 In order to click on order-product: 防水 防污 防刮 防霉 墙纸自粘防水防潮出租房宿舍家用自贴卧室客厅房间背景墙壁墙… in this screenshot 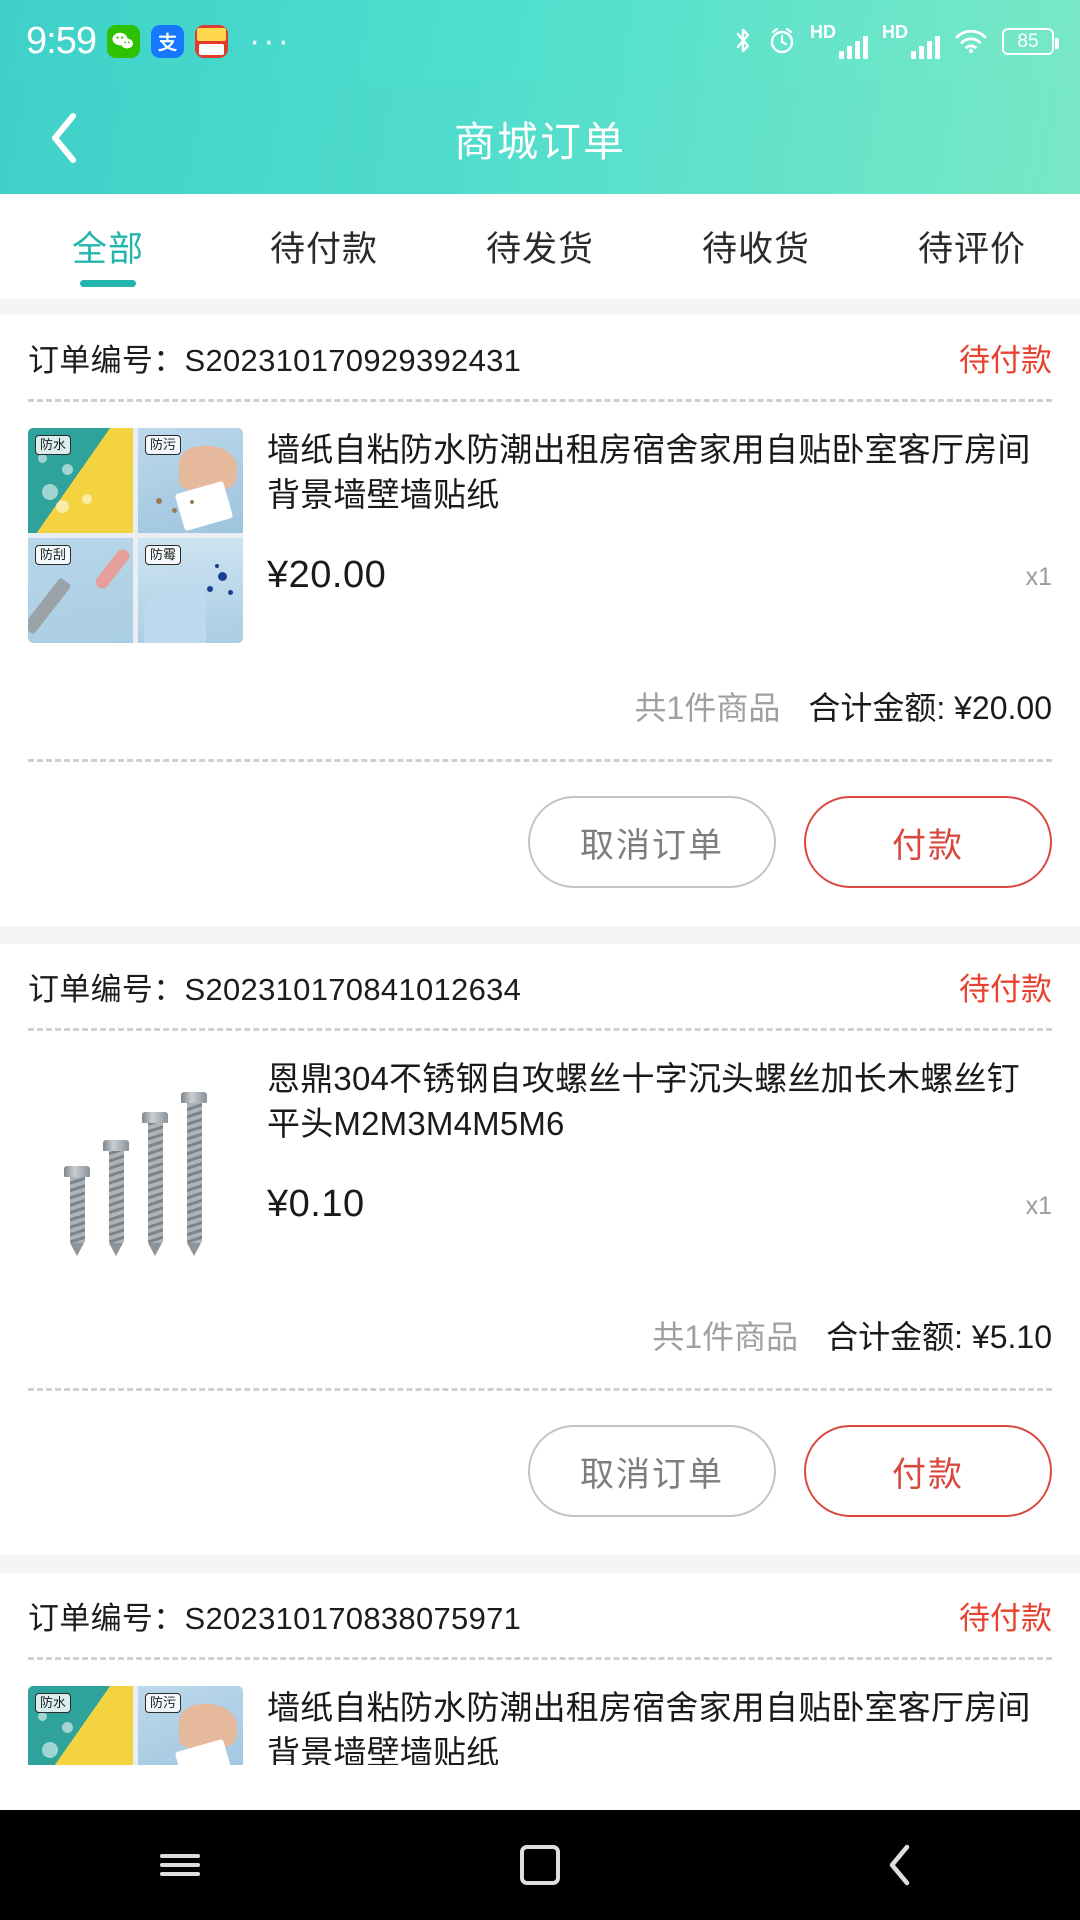, I will do `click(540, 522)`.